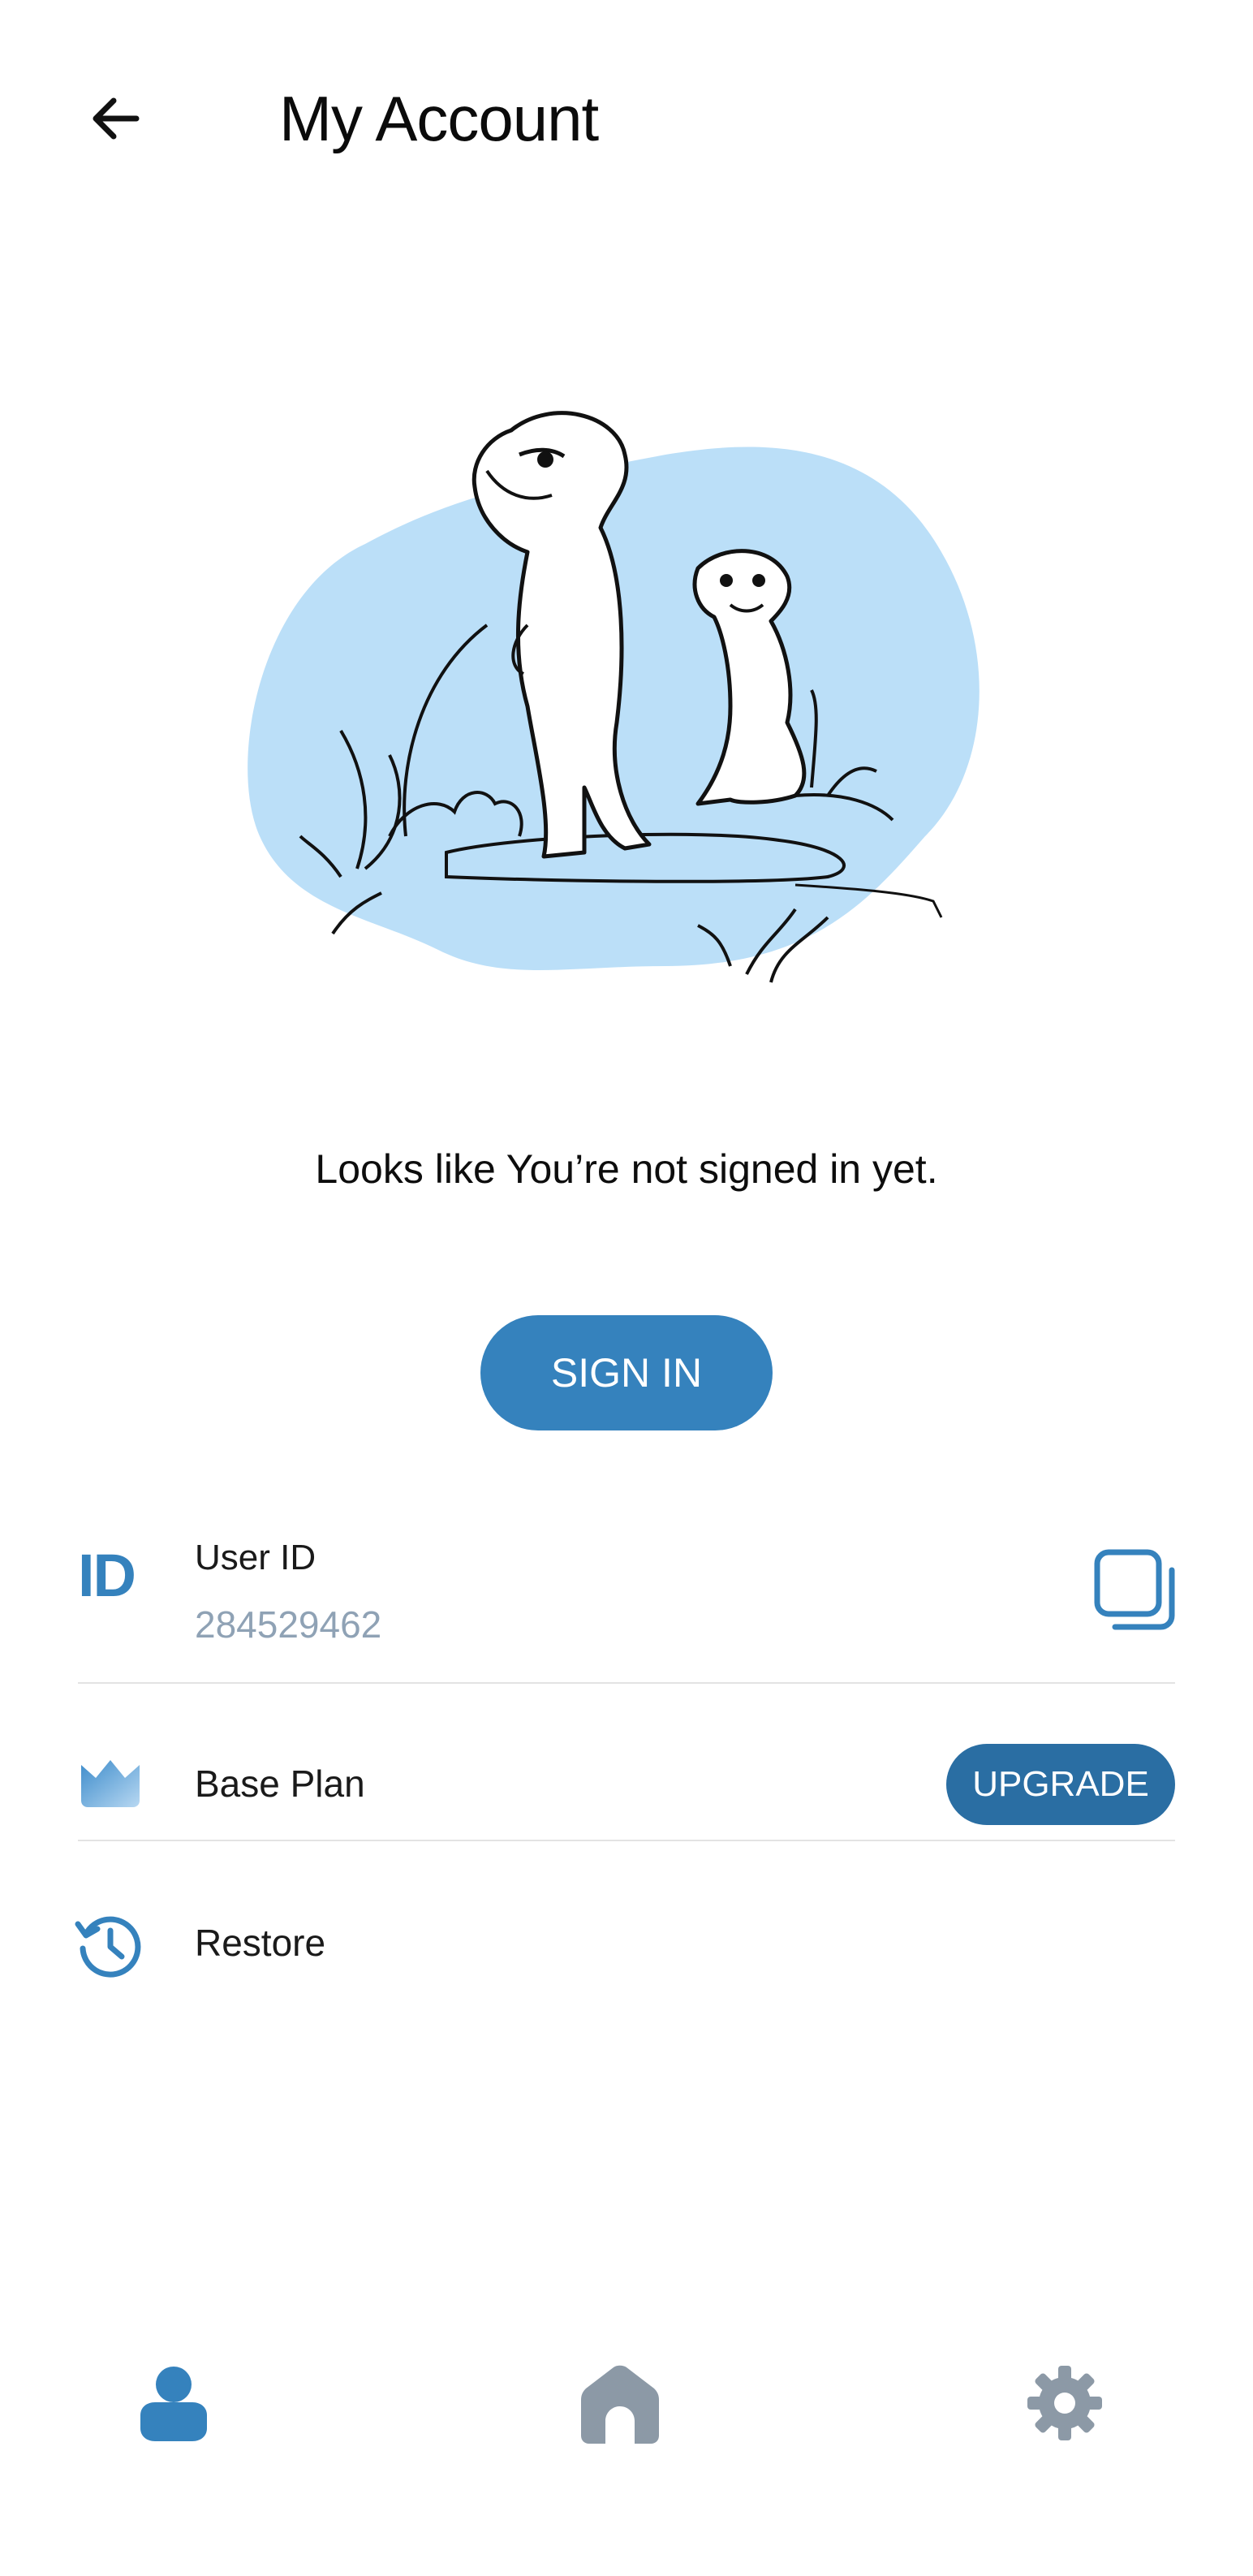 Image resolution: width=1253 pixels, height=2576 pixels. I want to click on nav-account, so click(173, 2403).